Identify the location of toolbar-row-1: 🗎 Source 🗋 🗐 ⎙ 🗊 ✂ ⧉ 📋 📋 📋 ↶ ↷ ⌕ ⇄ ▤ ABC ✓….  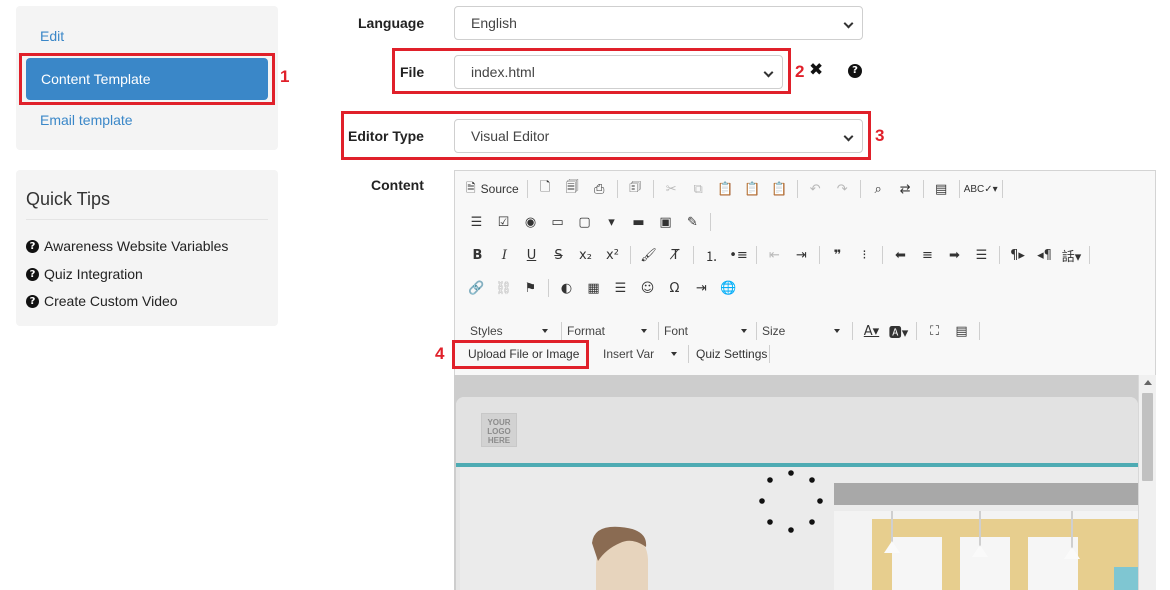
(734, 189).